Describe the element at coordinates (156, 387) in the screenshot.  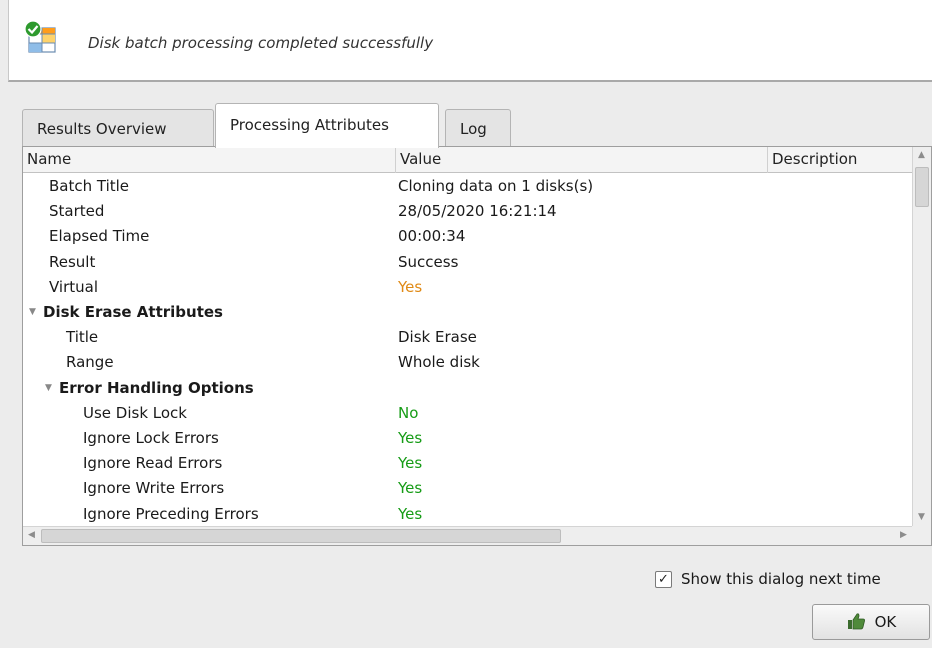
I see `row-name: Error Handling Options` at that location.